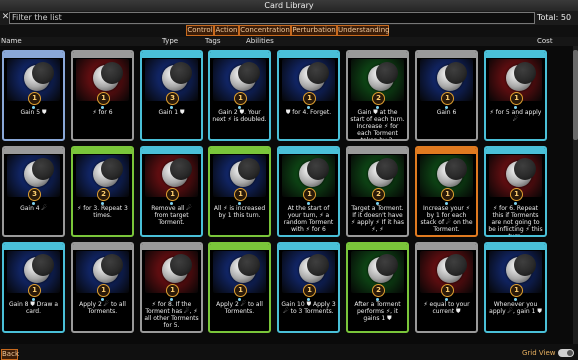  I want to click on card-tile: 1 All ⚡ is increased by 1 this turn., so click(239, 191).